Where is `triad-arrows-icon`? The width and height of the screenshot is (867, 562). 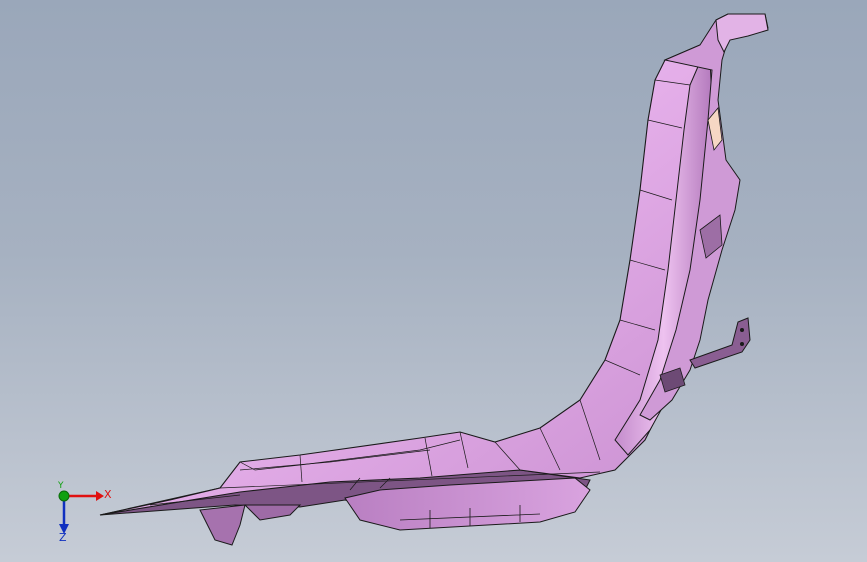
triad-arrows-icon is located at coordinates (81, 512).